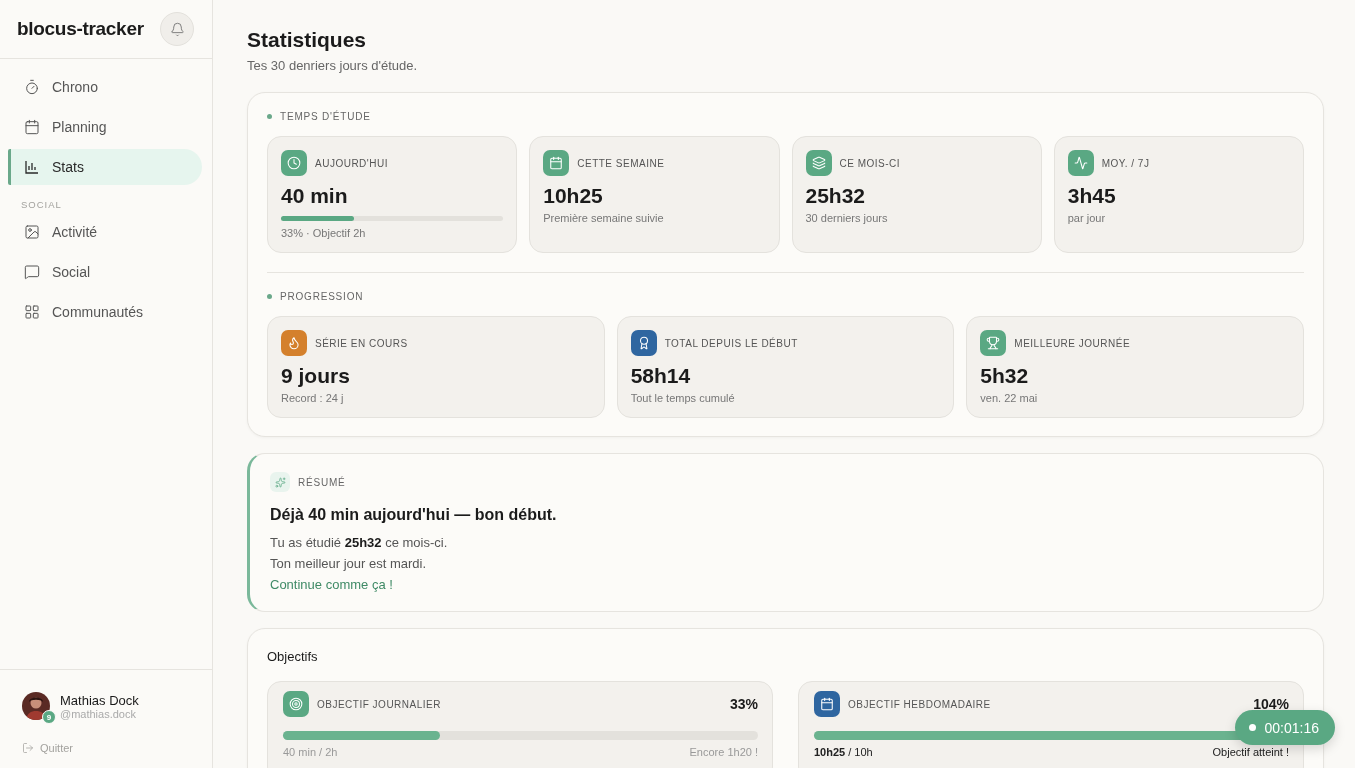 This screenshot has width=1355, height=768. Describe the element at coordinates (1072, 343) in the screenshot. I see `stat-label: MEILLEURE JOURNÉE` at that location.